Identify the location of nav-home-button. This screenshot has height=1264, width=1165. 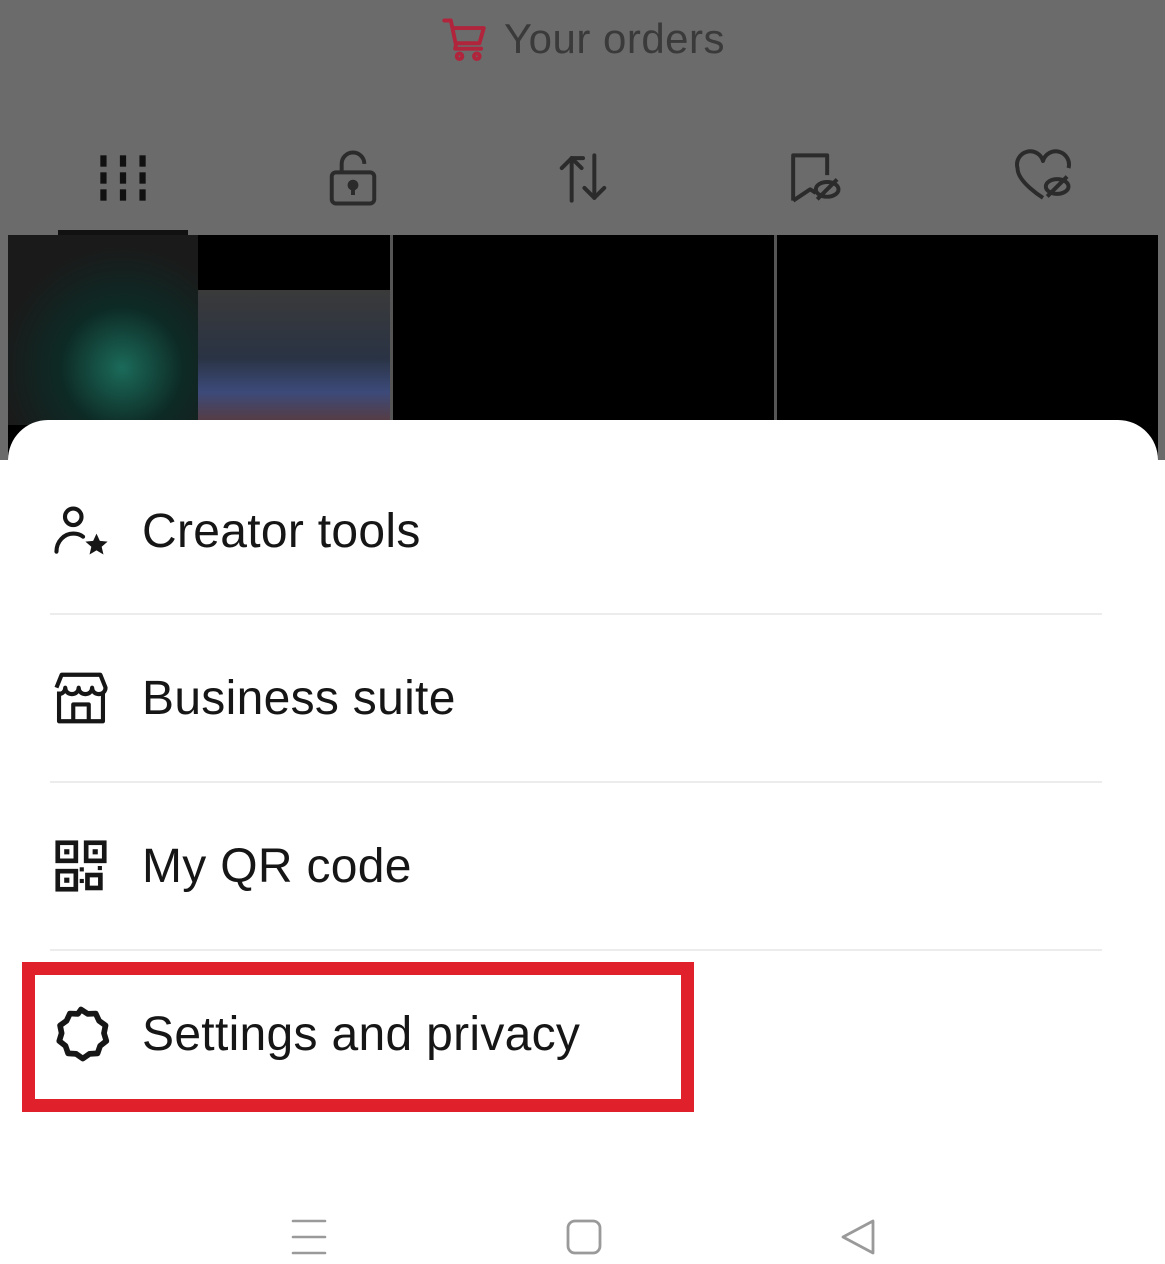
(584, 1237).